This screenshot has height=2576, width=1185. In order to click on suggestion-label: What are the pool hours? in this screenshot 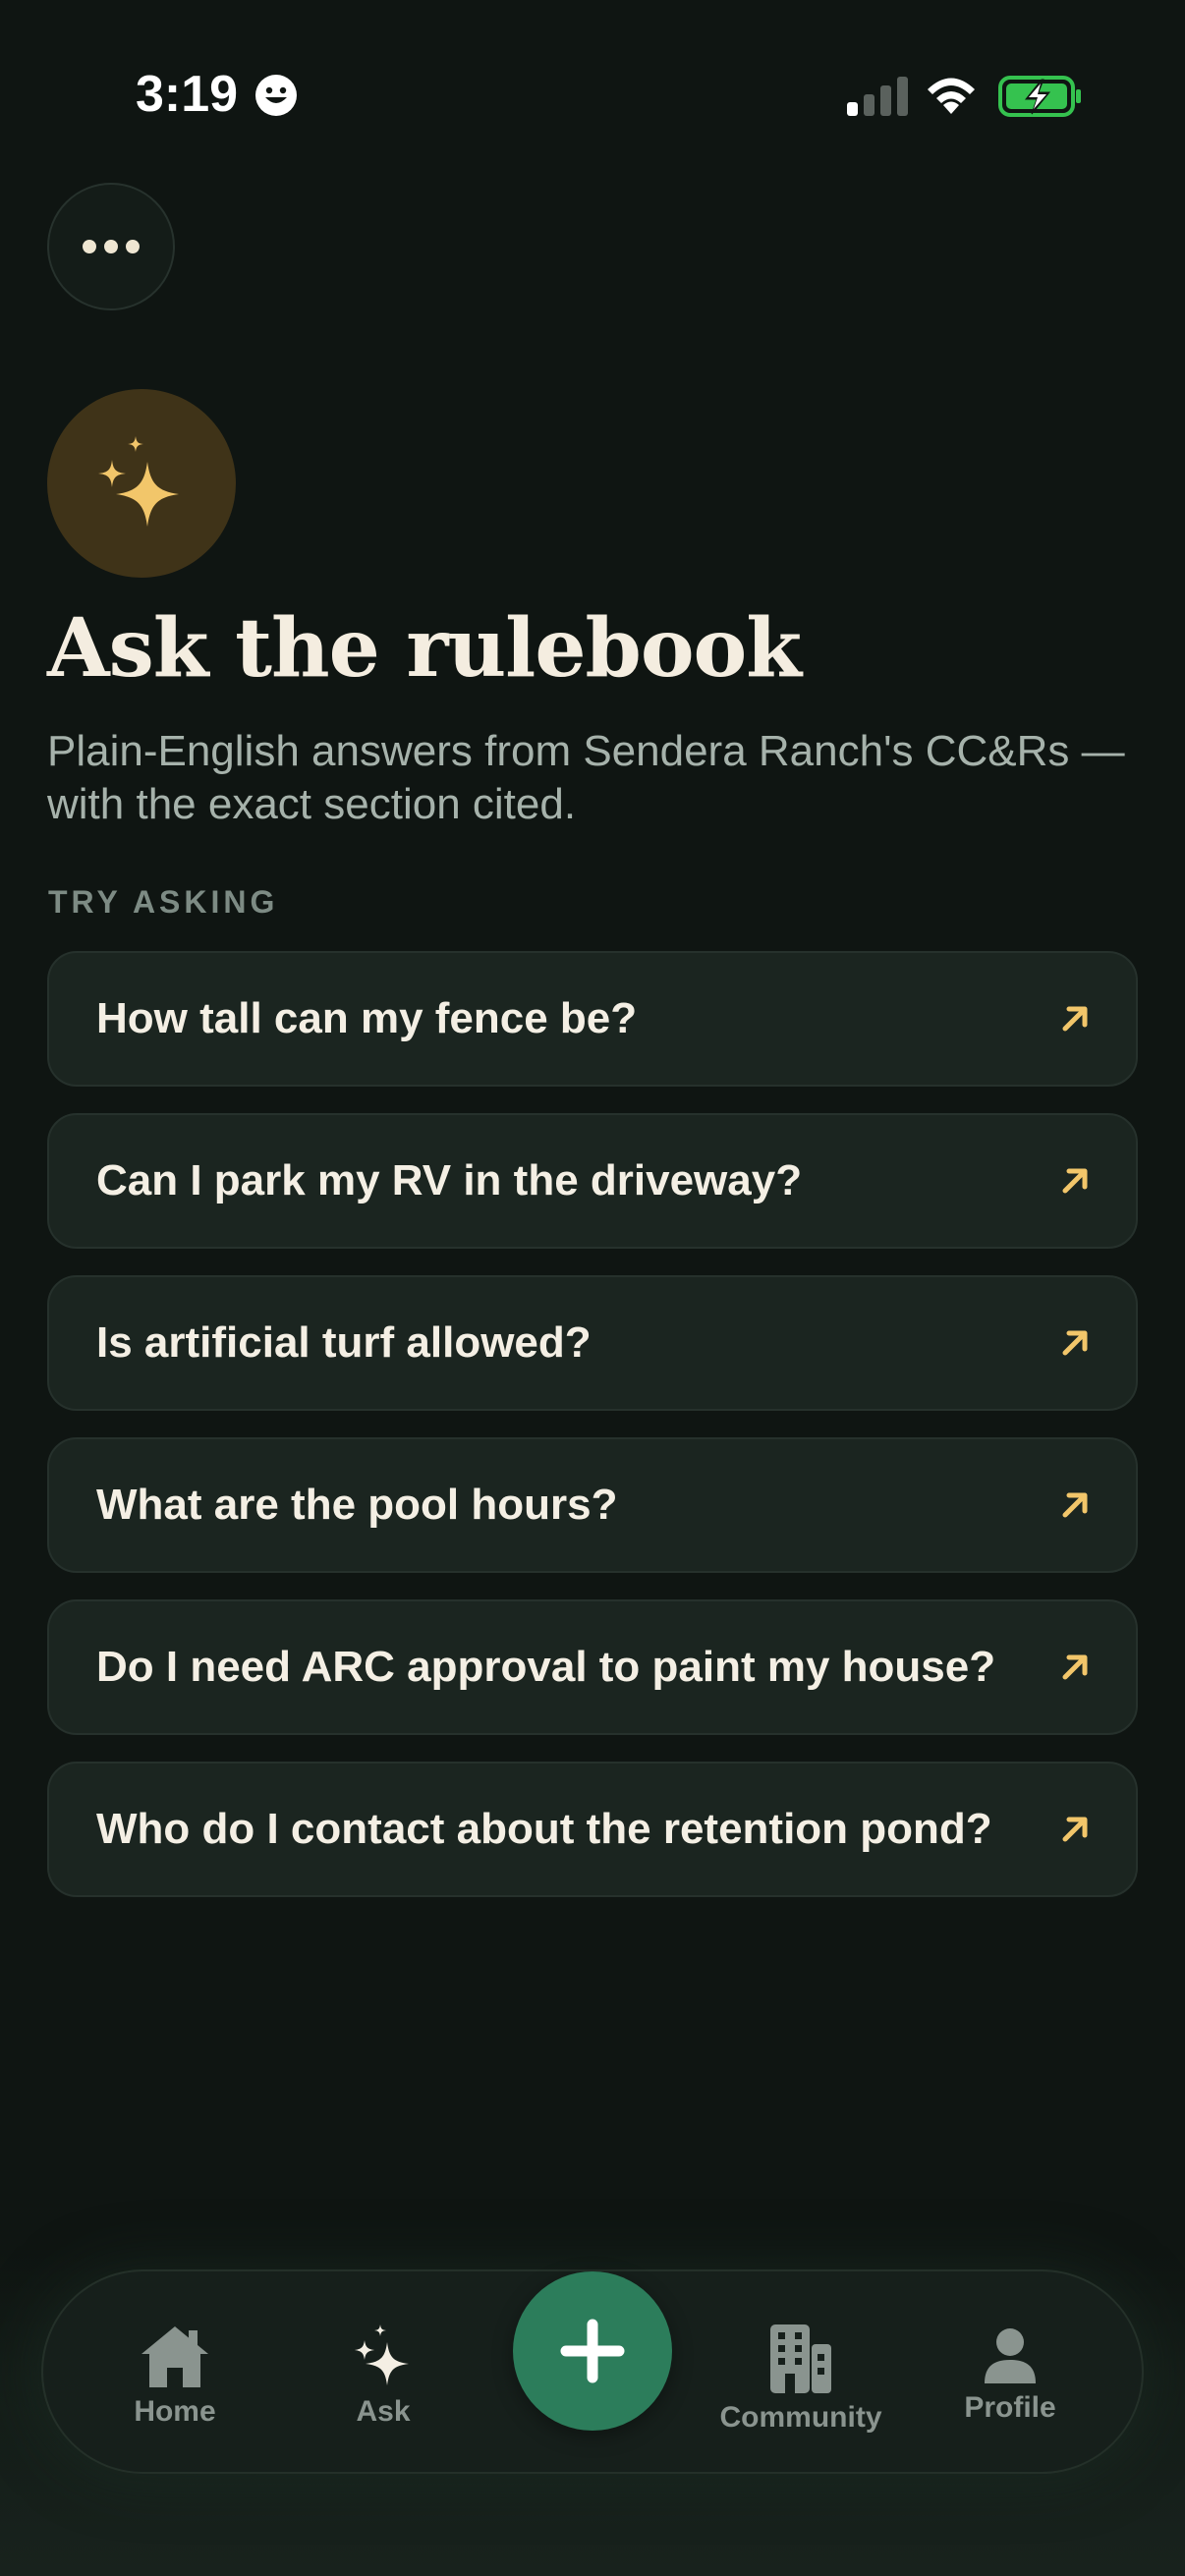, I will do `click(357, 1505)`.